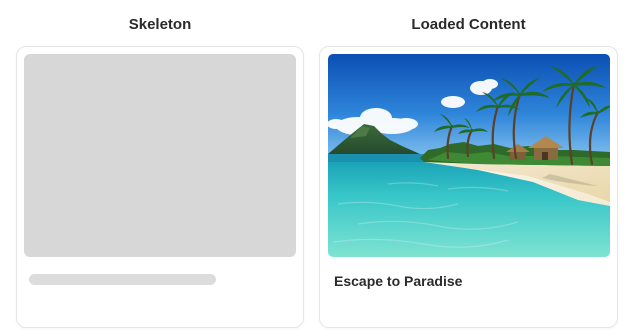  Describe the element at coordinates (122, 279) in the screenshot. I see `skeleton-title-placeholder` at that location.